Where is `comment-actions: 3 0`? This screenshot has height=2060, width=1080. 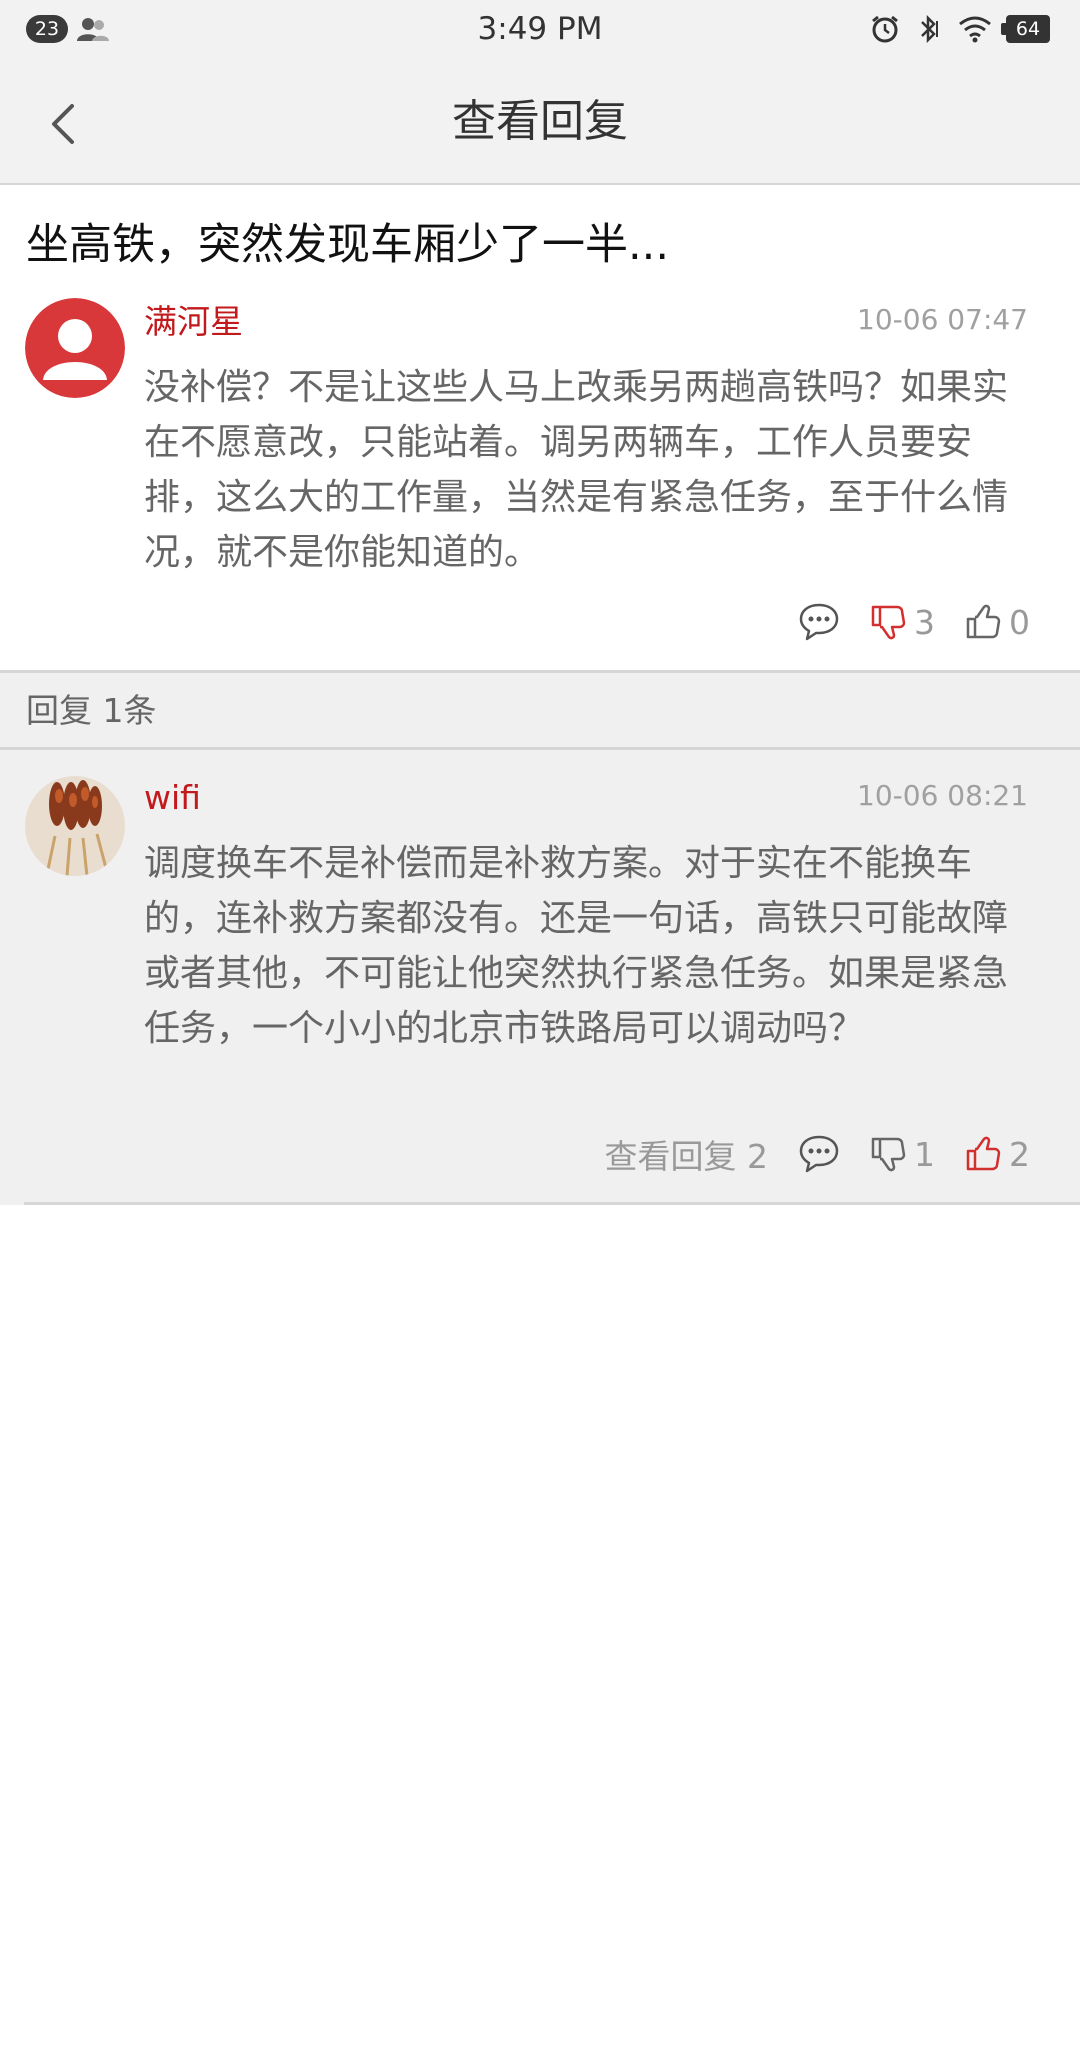 comment-actions: 3 0 is located at coordinates (899, 622).